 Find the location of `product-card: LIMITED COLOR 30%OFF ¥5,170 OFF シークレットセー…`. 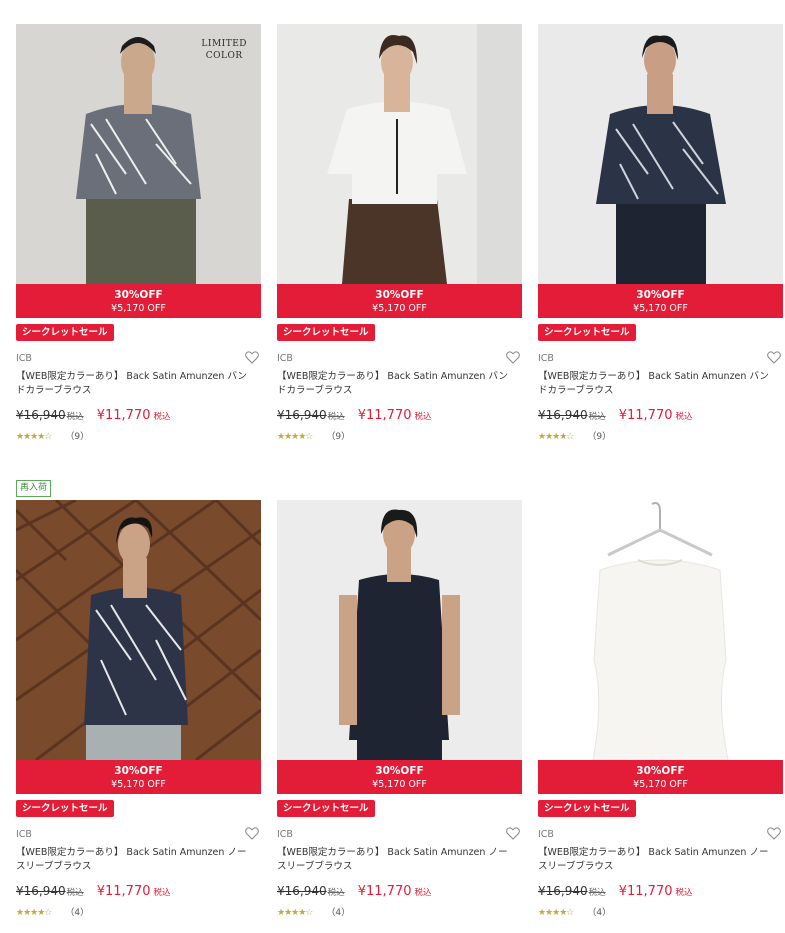

product-card: LIMITED COLOR 30%OFF ¥5,170 OFF シークレットセー… is located at coordinates (138, 234).